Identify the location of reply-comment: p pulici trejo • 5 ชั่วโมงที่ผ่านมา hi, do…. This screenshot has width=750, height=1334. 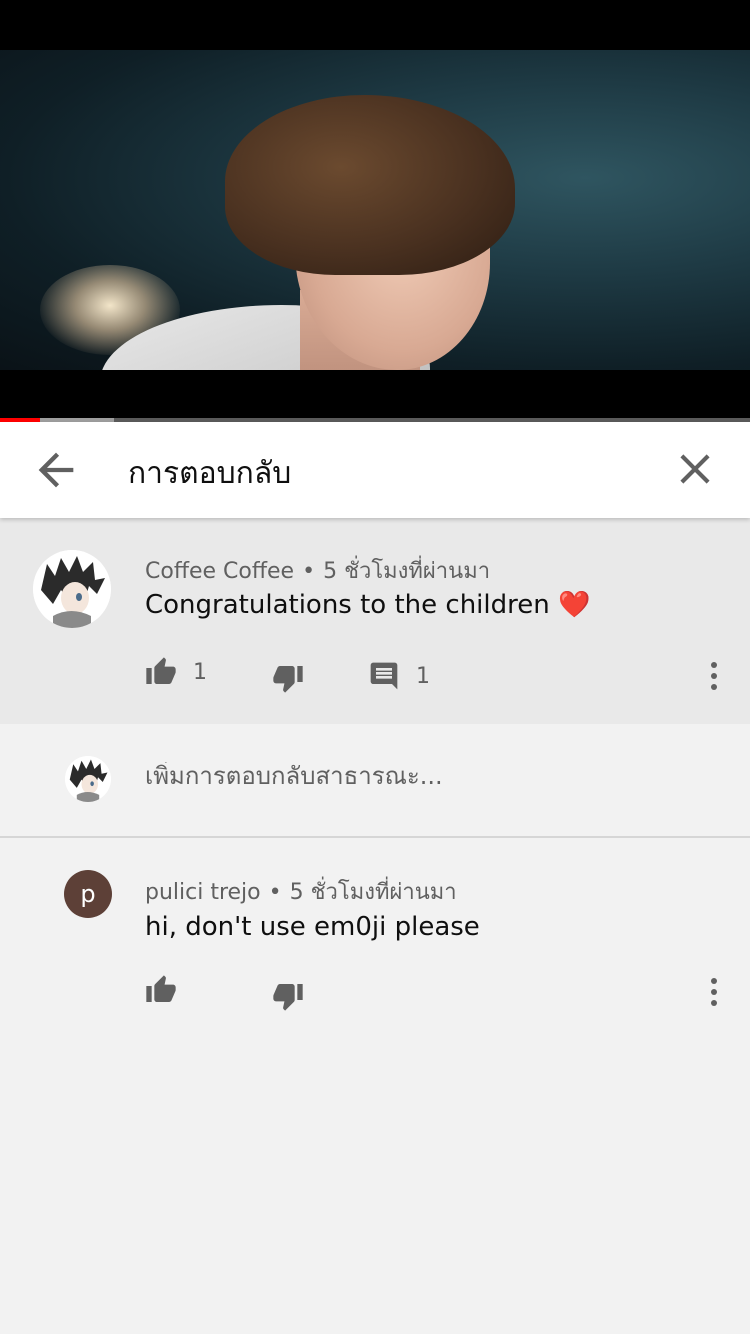
(375, 938).